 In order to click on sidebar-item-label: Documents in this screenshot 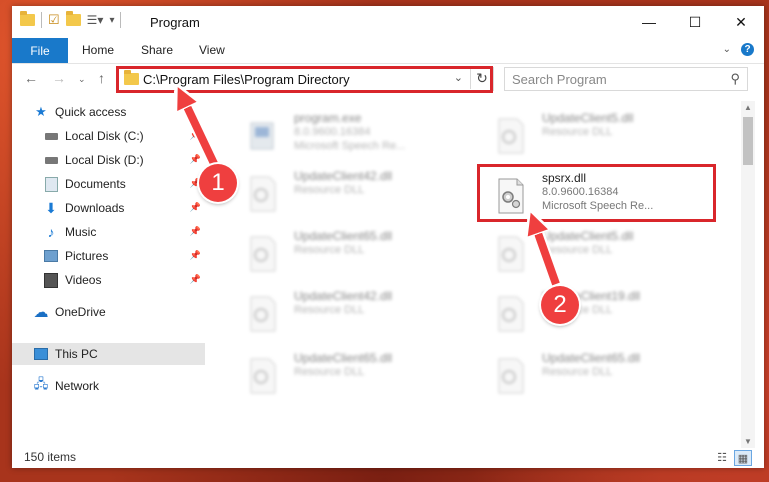, I will do `click(95, 184)`.